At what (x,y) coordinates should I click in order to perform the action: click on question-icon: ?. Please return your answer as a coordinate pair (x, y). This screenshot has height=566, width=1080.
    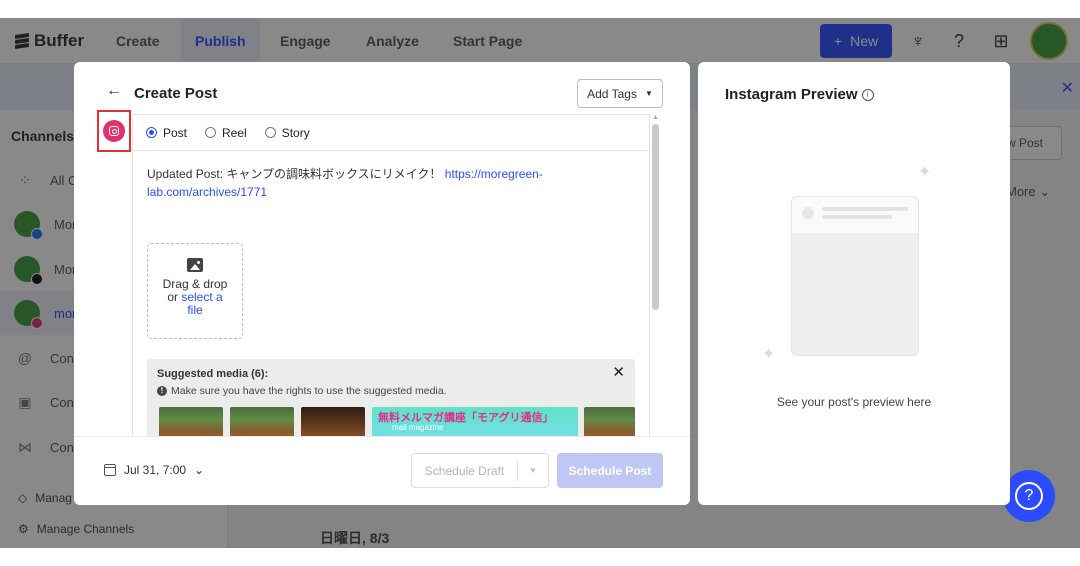
    Looking at the image, I should click on (1029, 496).